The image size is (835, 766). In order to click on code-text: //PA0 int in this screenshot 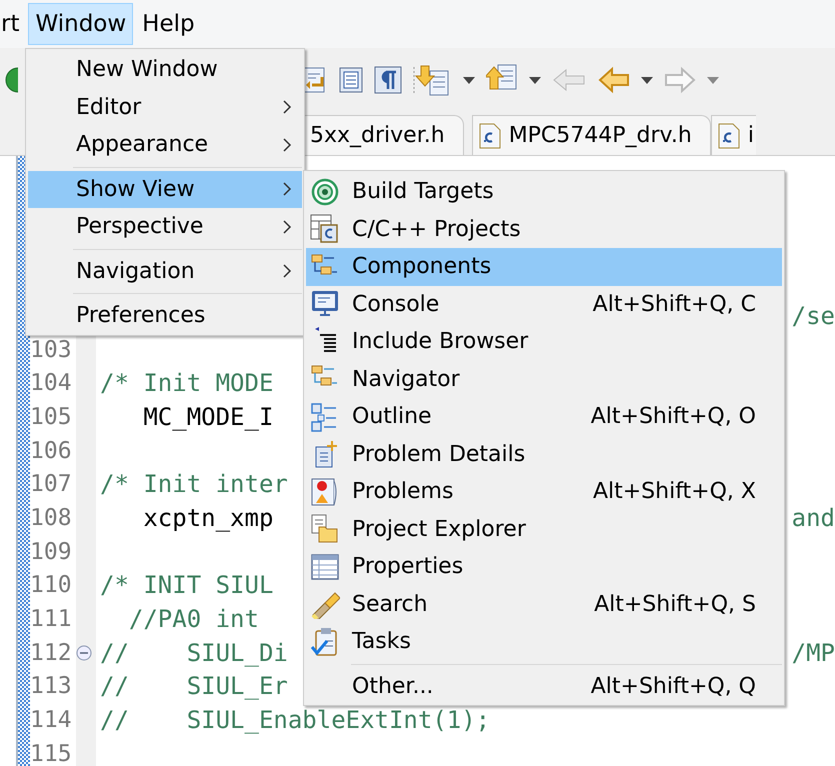, I will do `click(193, 619)`.